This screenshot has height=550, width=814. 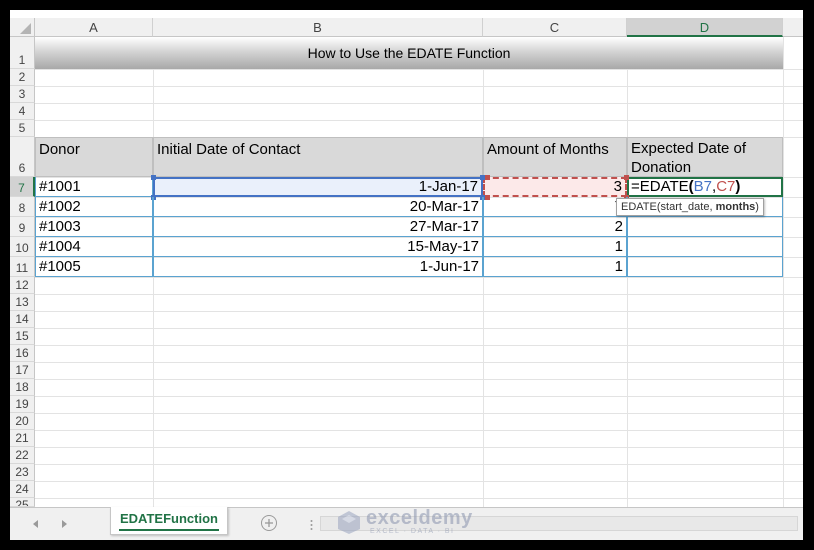 What do you see at coordinates (311, 524) in the screenshot?
I see `tab-split-divider` at bounding box center [311, 524].